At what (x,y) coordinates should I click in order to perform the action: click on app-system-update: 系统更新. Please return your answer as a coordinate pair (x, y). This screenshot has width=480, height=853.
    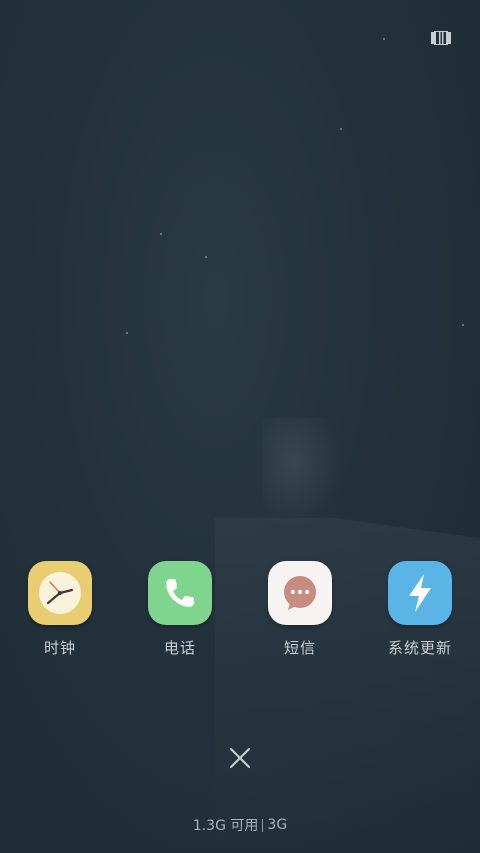
    Looking at the image, I should click on (420, 609).